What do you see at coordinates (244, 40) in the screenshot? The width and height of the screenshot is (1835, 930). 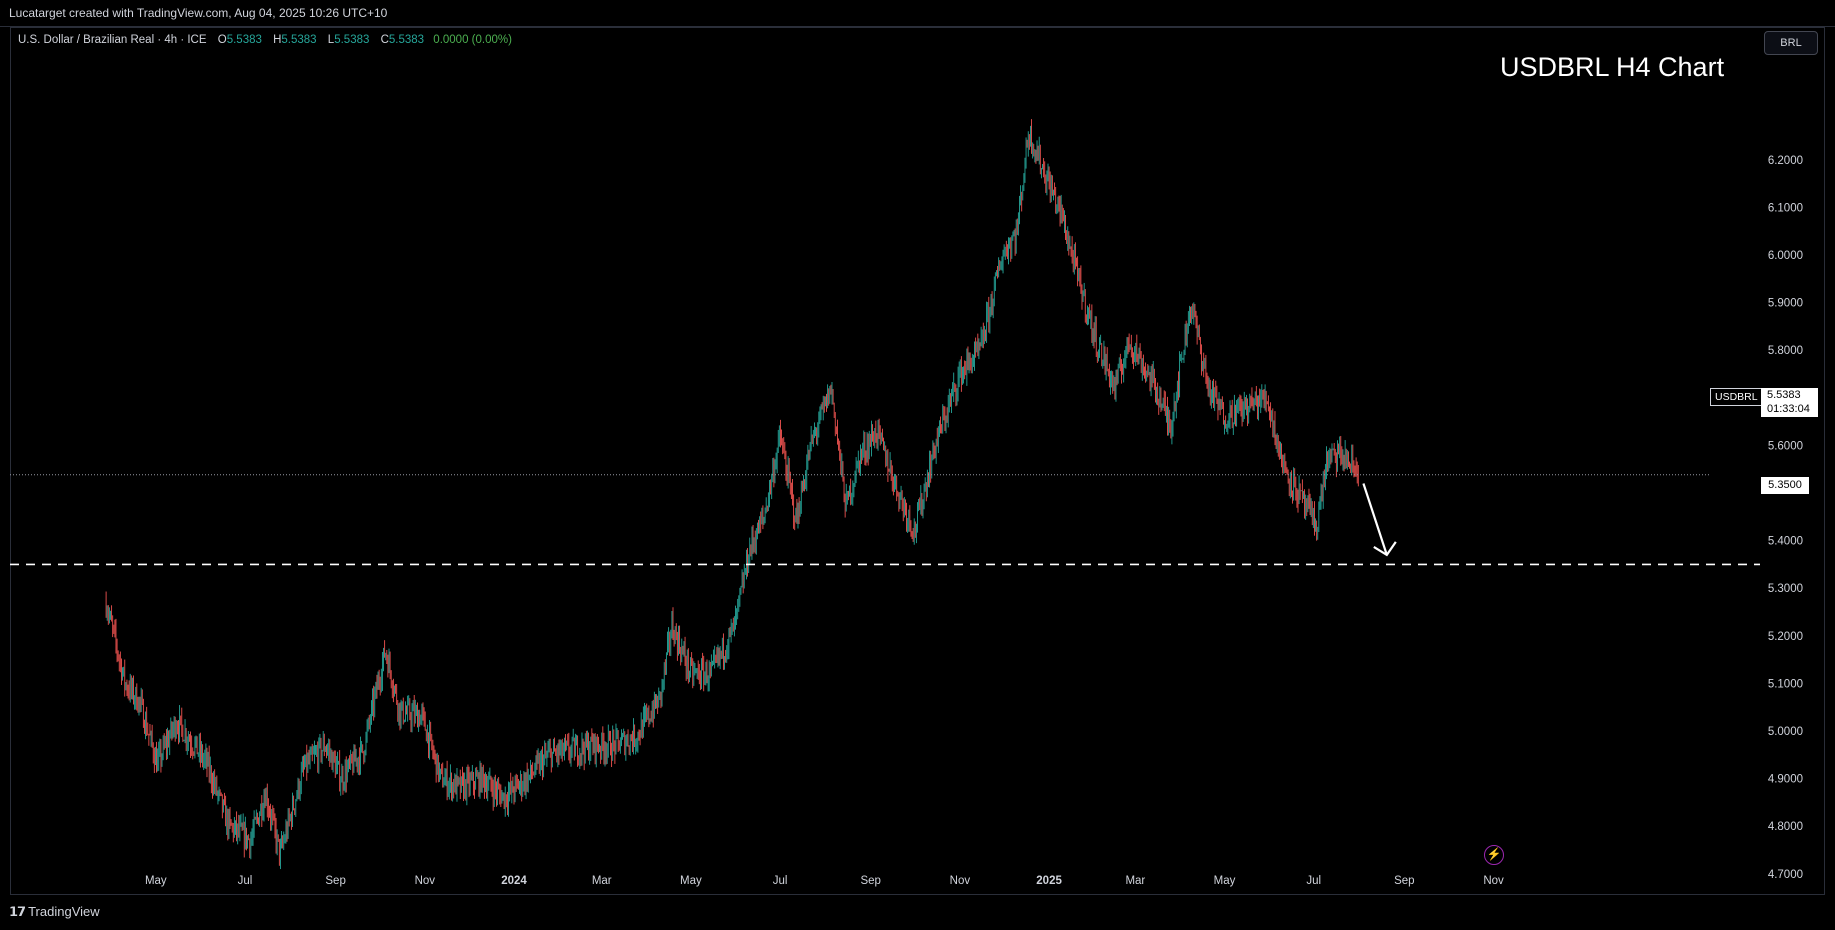 I see `open-value: 5.5383` at bounding box center [244, 40].